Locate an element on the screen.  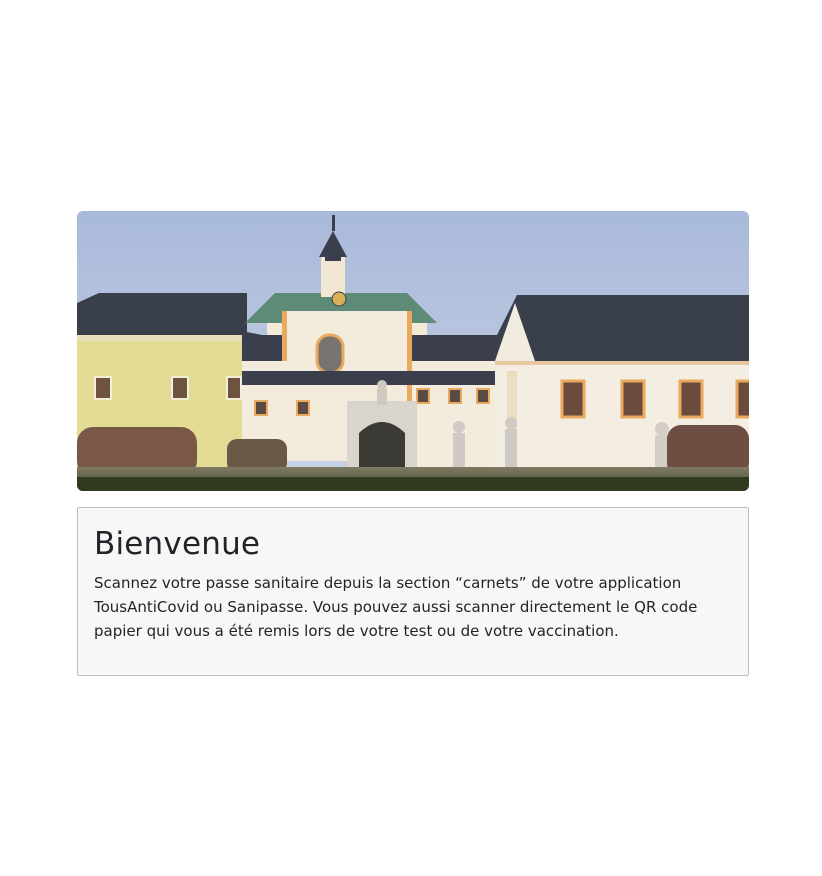
welcome-title: Bienvenue is located at coordinates (177, 544).